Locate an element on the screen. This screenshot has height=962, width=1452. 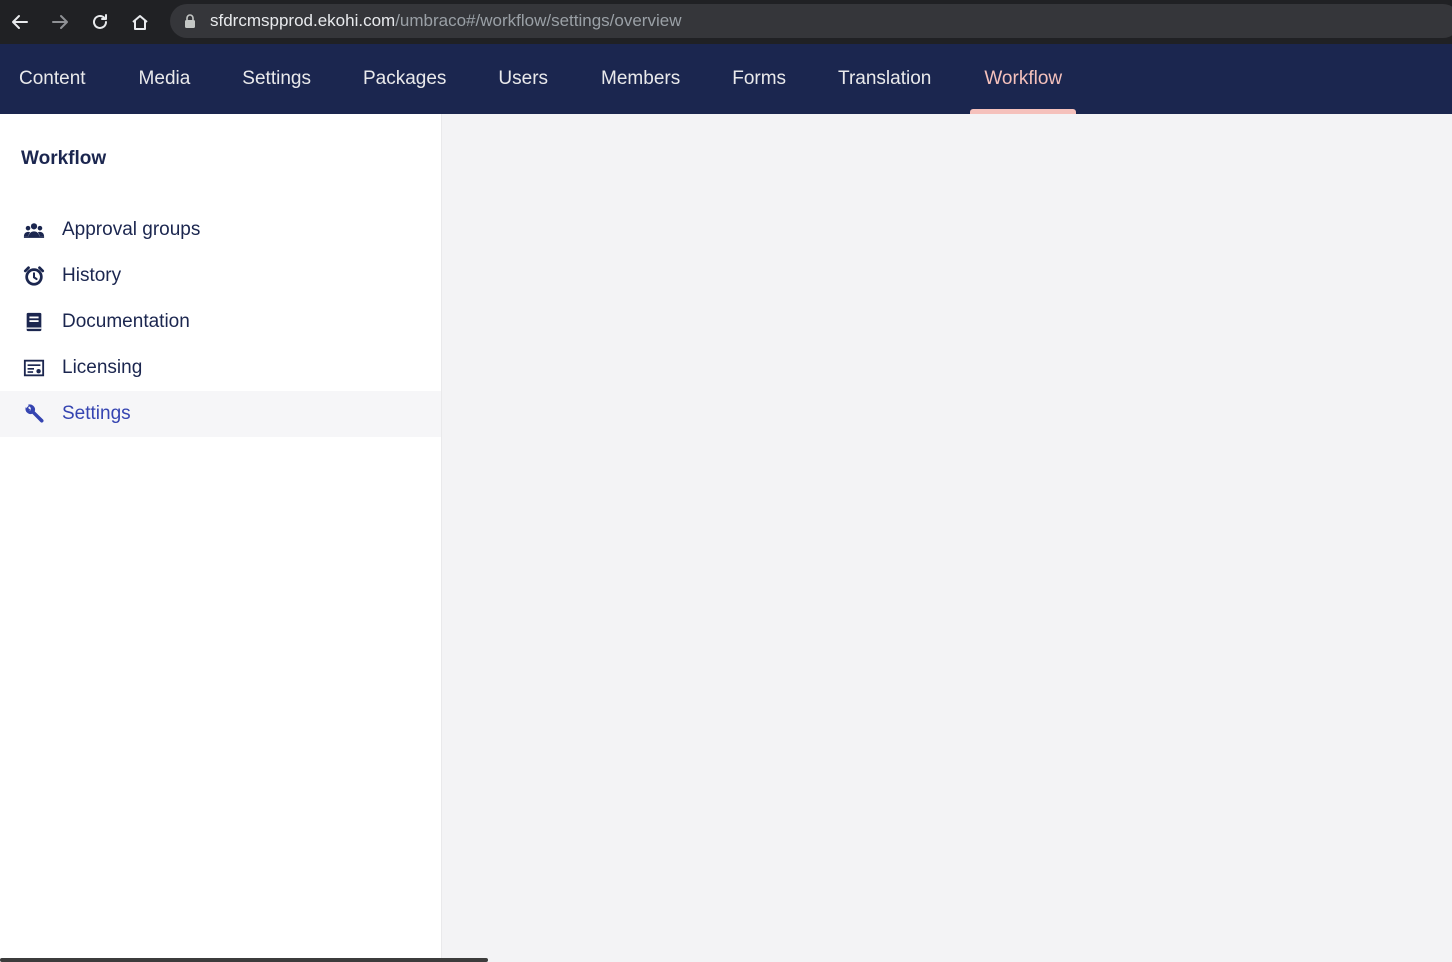
tab-label: Packages is located at coordinates (404, 78).